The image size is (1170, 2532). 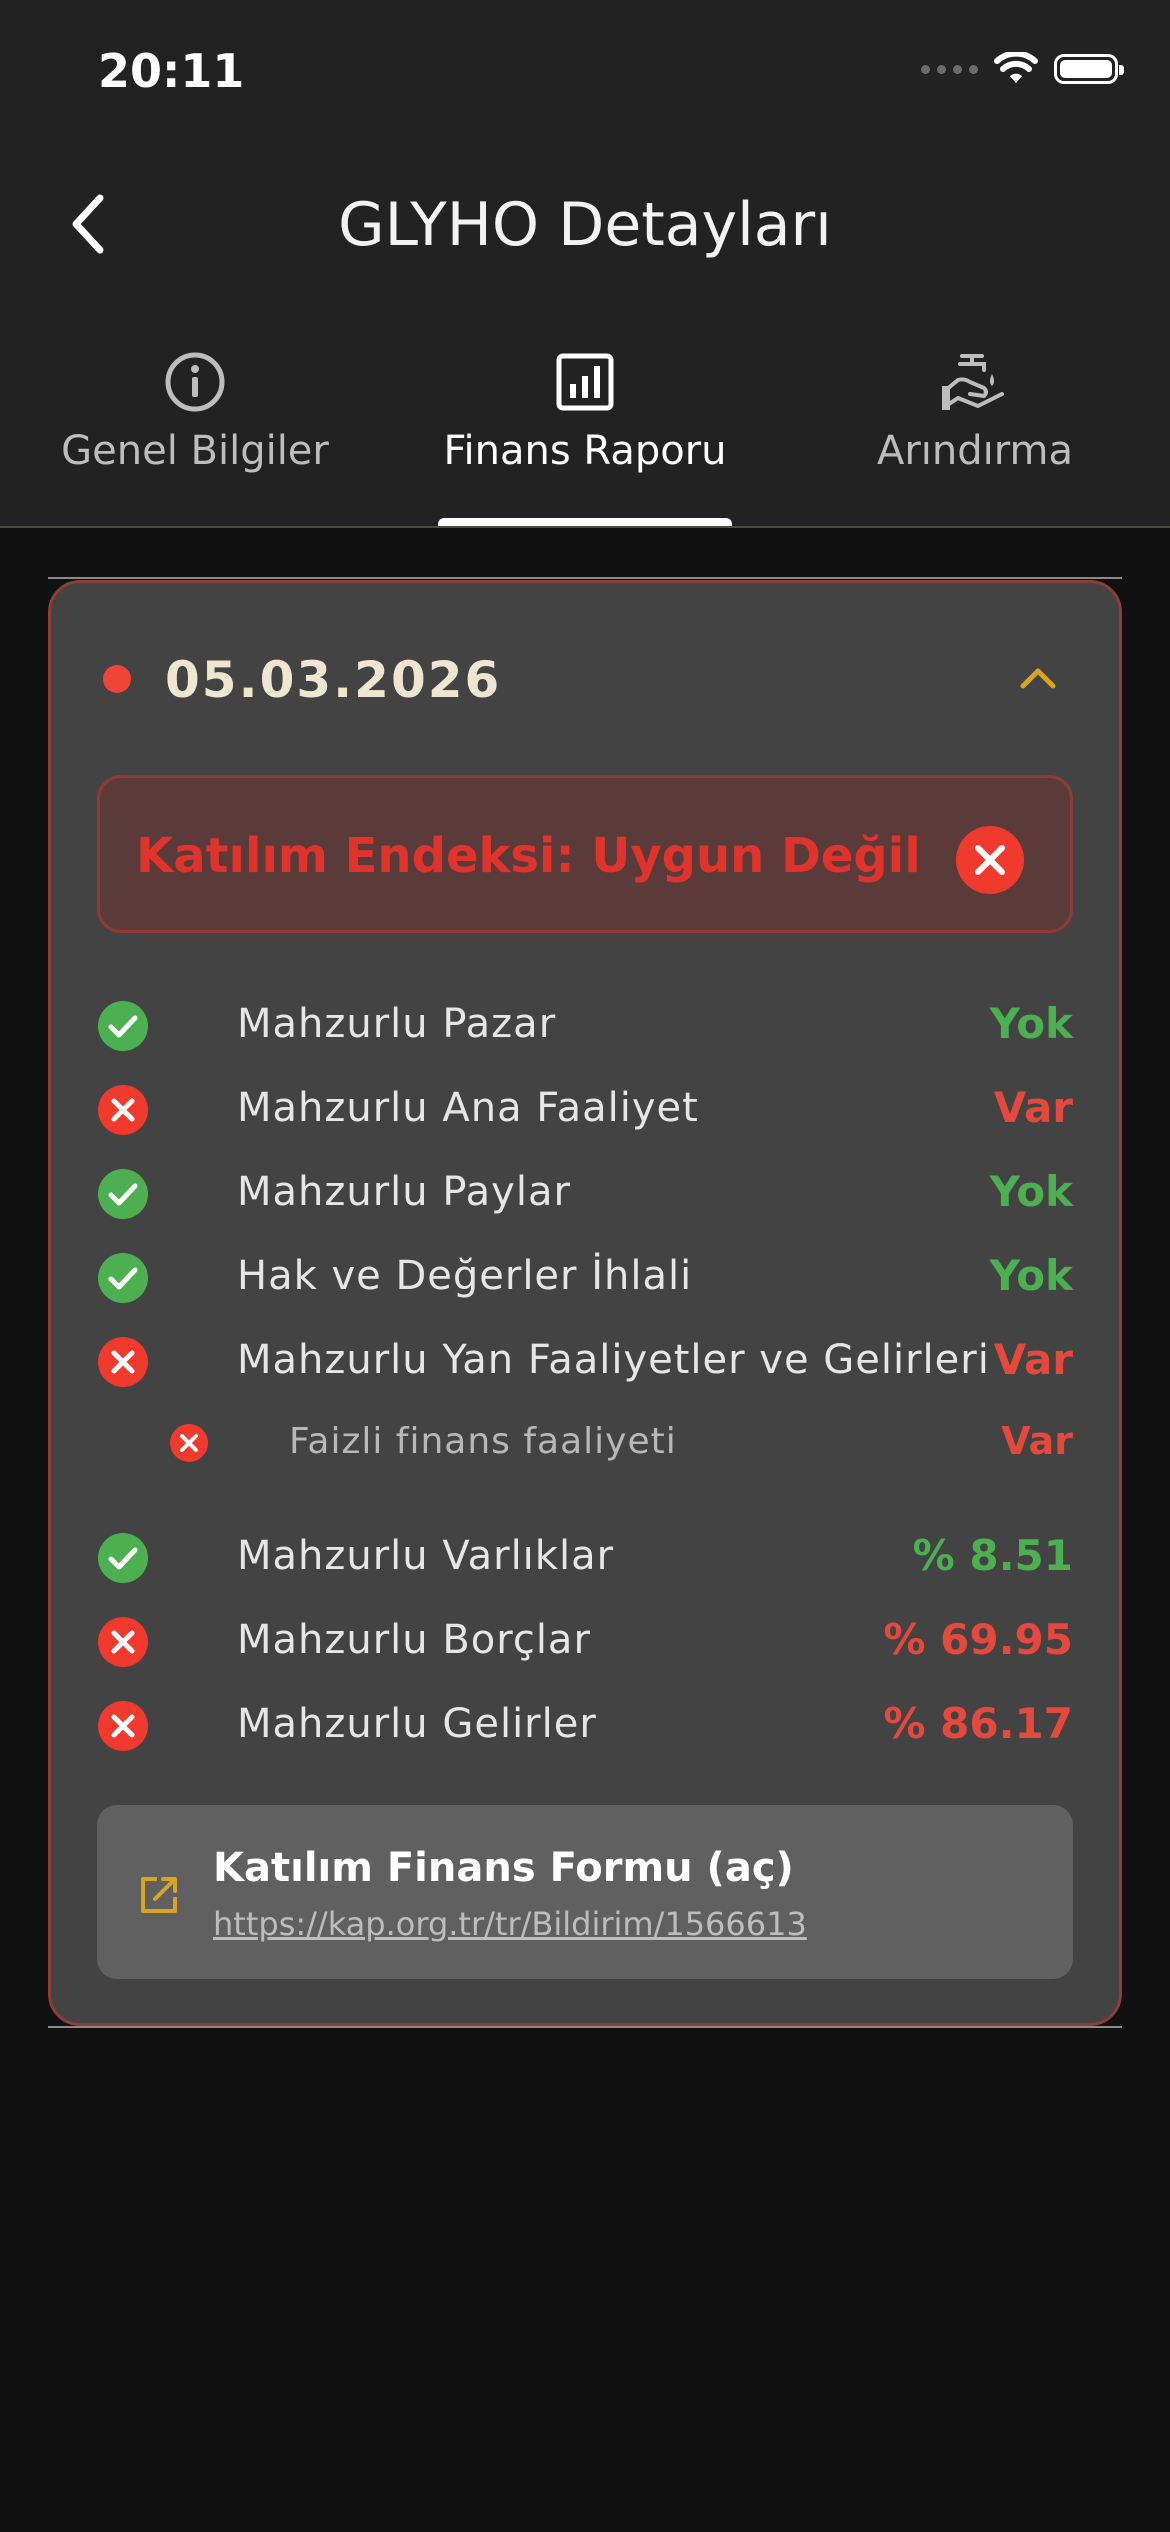 I want to click on chevron-up-icon, so click(x=1038, y=678).